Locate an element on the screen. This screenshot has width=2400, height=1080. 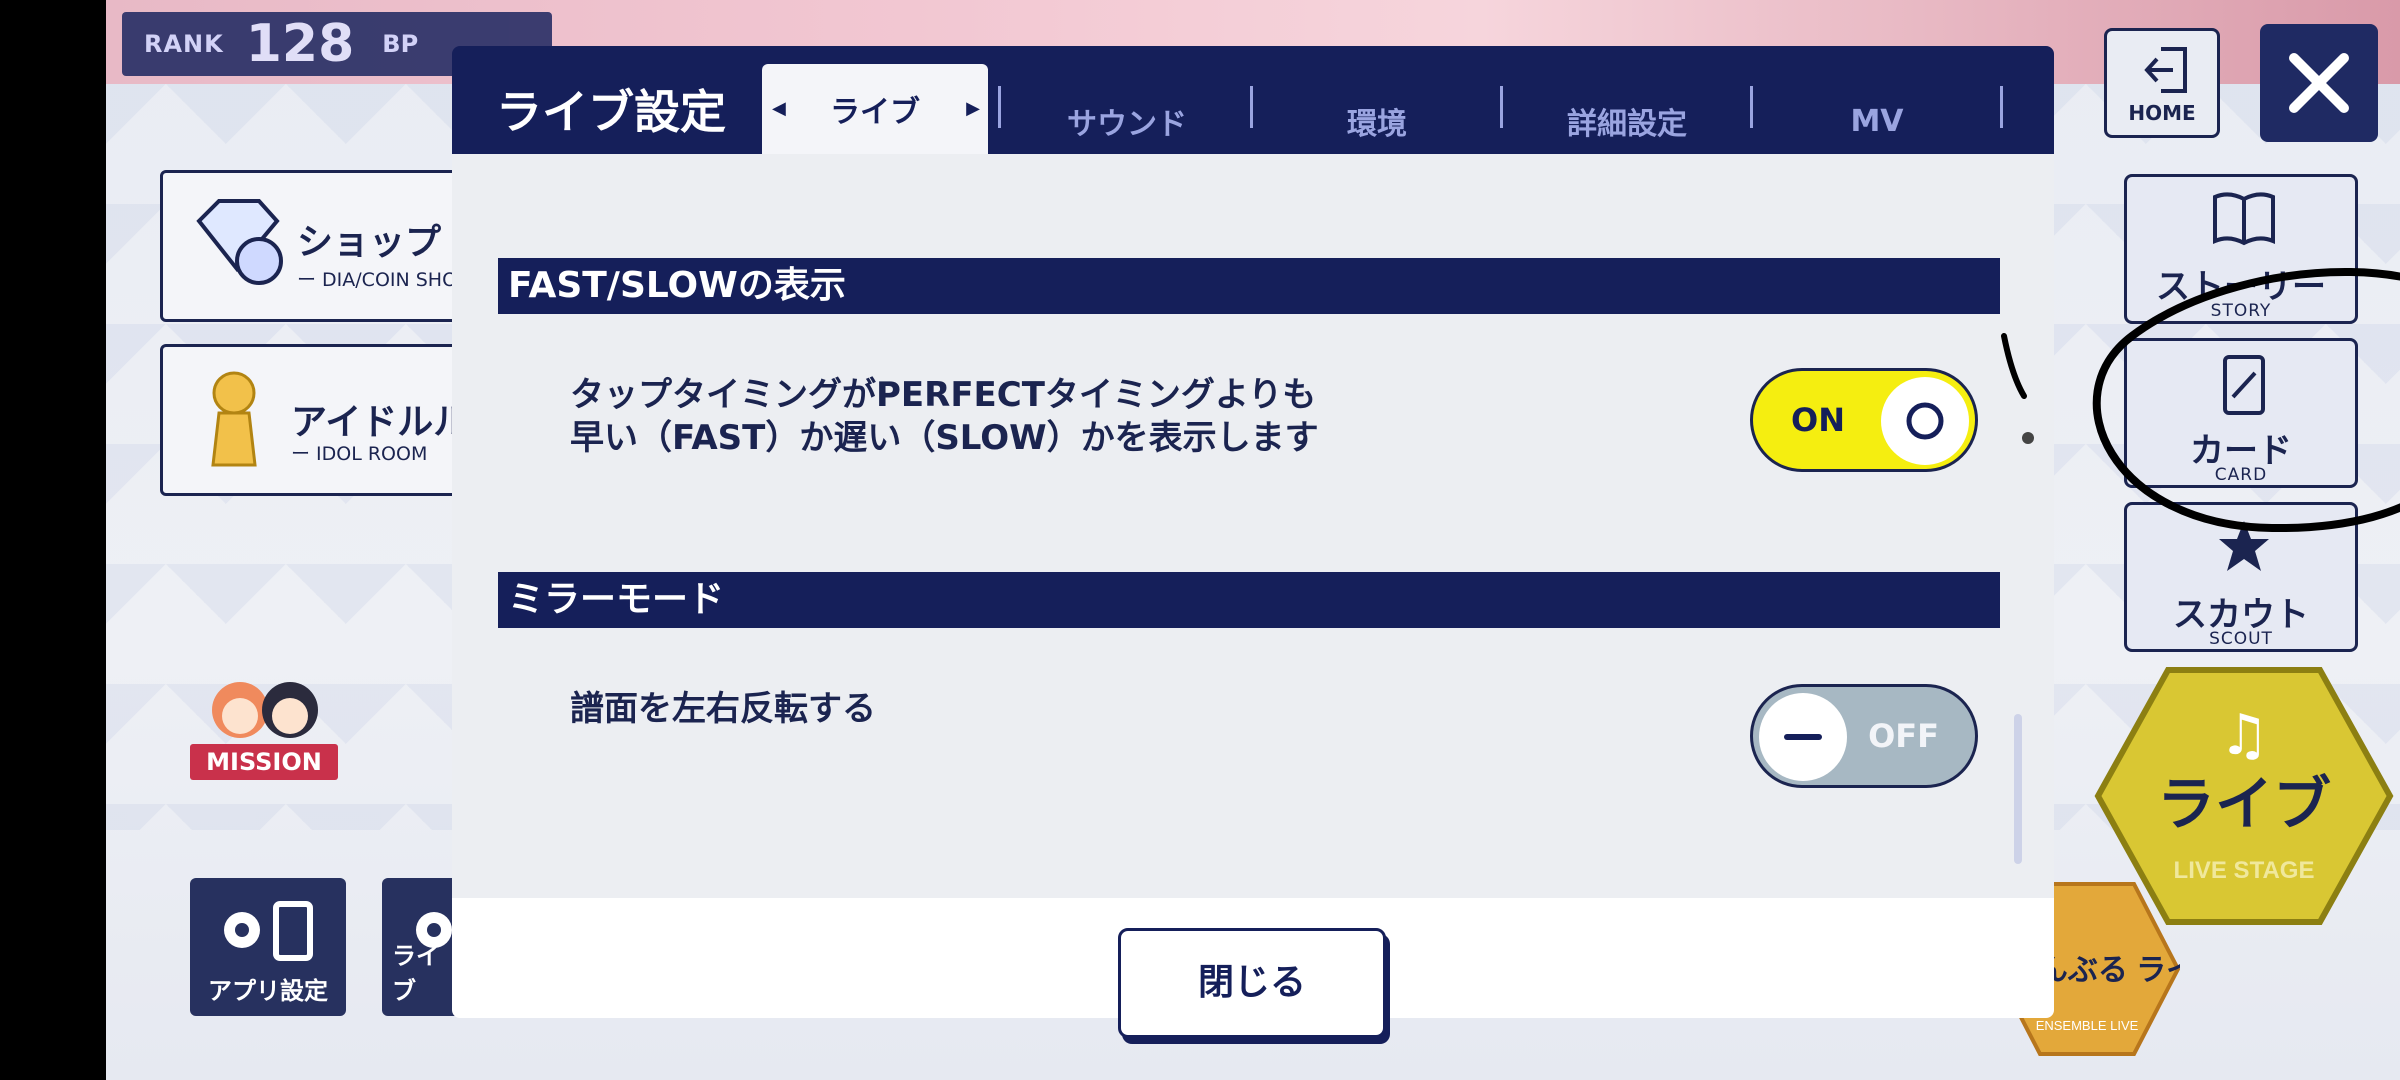
diamond-coin-icon is located at coordinates (239, 243).